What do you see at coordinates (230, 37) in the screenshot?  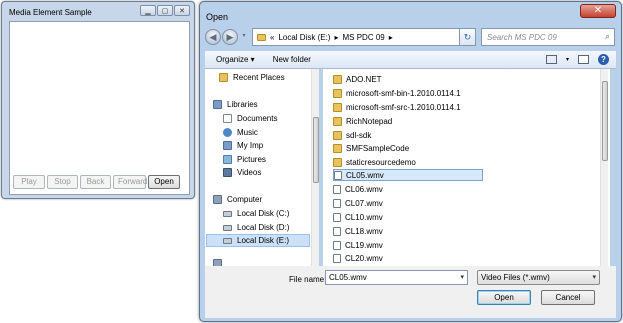 I see `forward-arrow-icon: ▶` at bounding box center [230, 37].